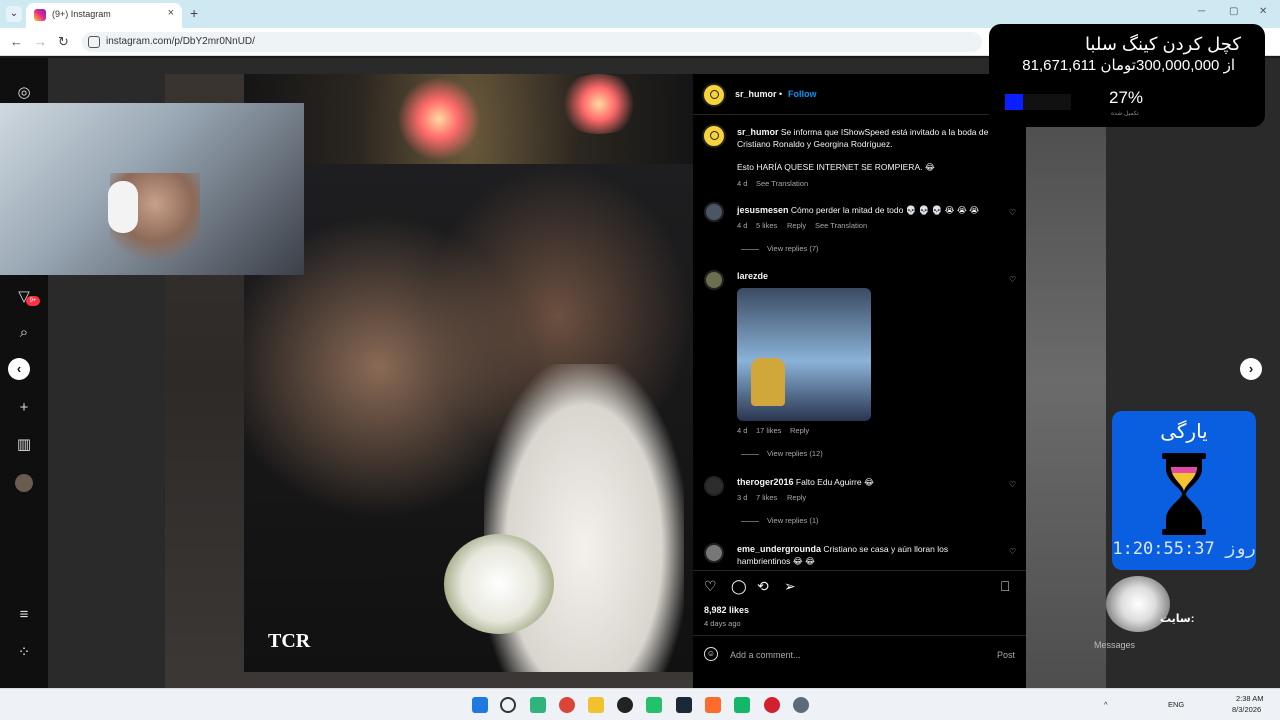 The width and height of the screenshot is (1280, 720). What do you see at coordinates (799, 430) in the screenshot?
I see `comment-2-reply: Reply` at bounding box center [799, 430].